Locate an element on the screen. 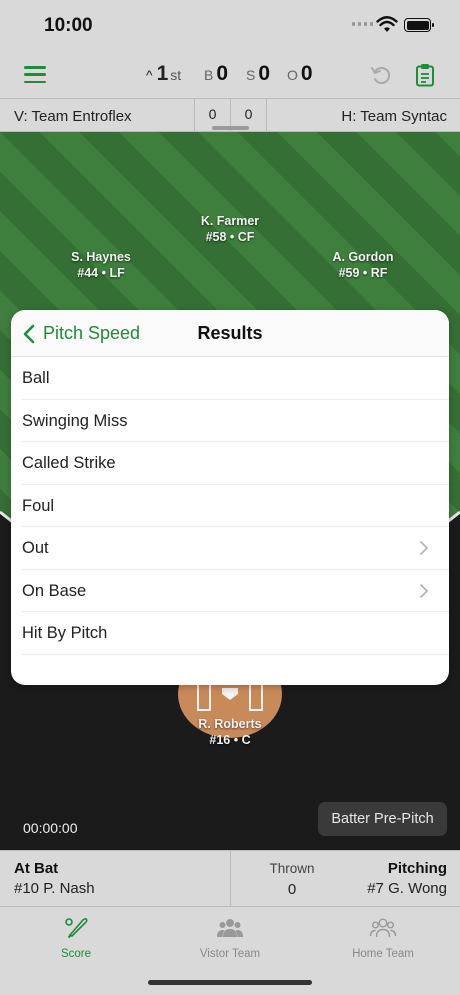 The image size is (460, 995). batter-pre-pitch-button: Batter Pre-Pitch is located at coordinates (382, 819).